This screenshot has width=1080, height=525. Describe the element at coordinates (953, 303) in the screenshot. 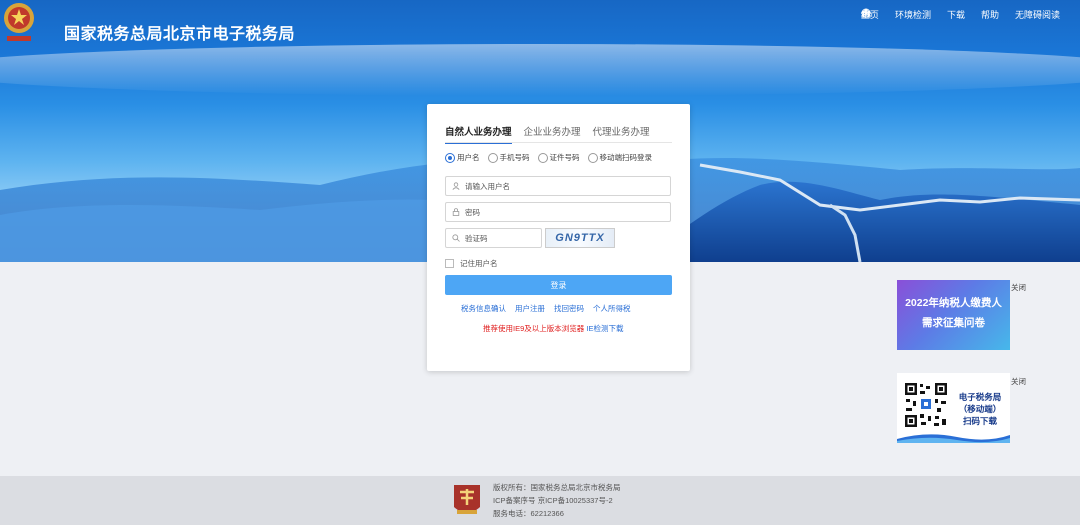

I see `survey-banner-line1: 2022年纳税人缴费人` at that location.